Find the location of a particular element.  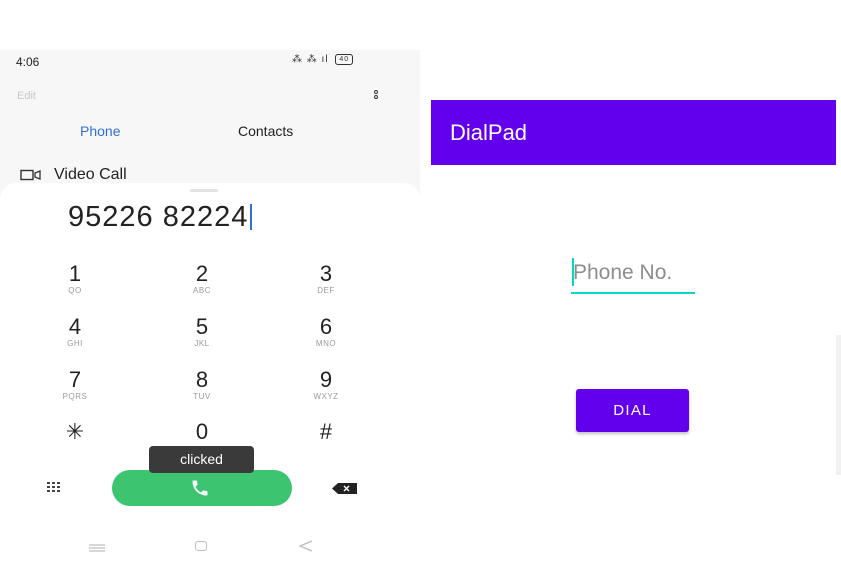

key-digit: 2 is located at coordinates (202, 273).